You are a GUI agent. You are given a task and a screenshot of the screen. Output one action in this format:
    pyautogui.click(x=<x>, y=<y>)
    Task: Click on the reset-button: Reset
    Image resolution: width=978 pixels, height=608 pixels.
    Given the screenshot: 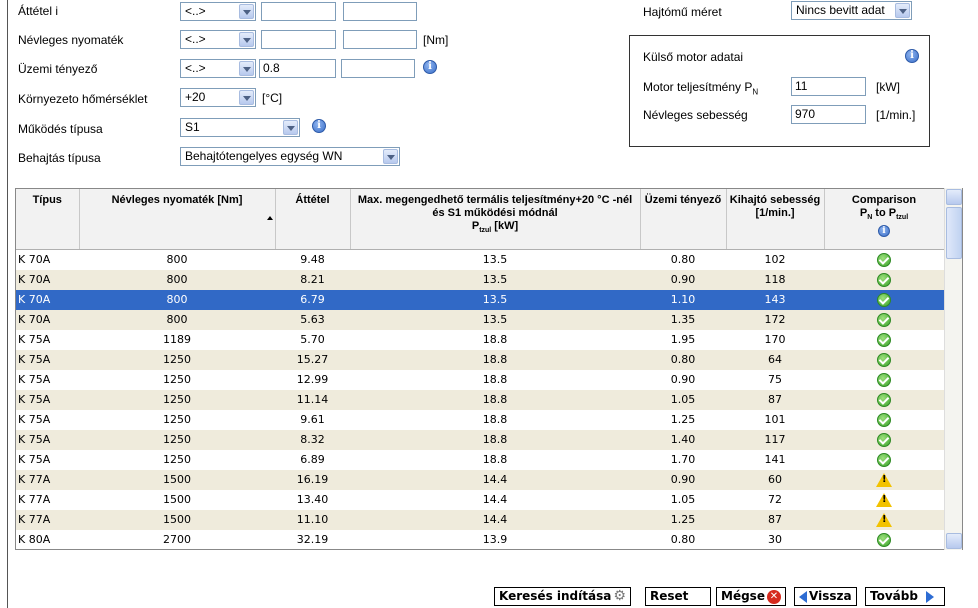 What is the action you would take?
    pyautogui.click(x=678, y=596)
    